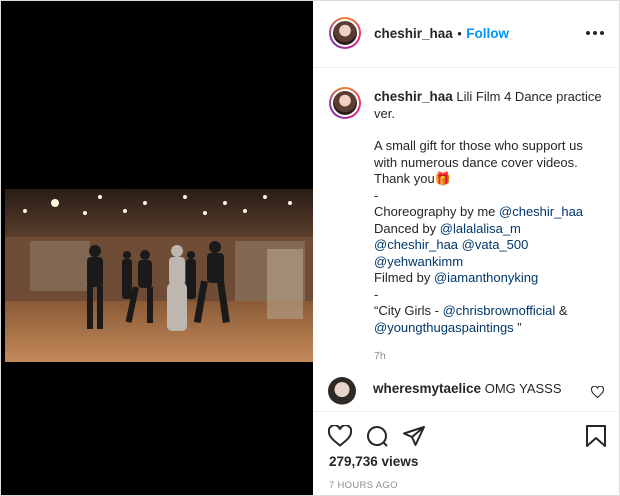 The width and height of the screenshot is (620, 496). What do you see at coordinates (480, 228) in the screenshot?
I see `mention-link: @lalalalisa_m` at bounding box center [480, 228].